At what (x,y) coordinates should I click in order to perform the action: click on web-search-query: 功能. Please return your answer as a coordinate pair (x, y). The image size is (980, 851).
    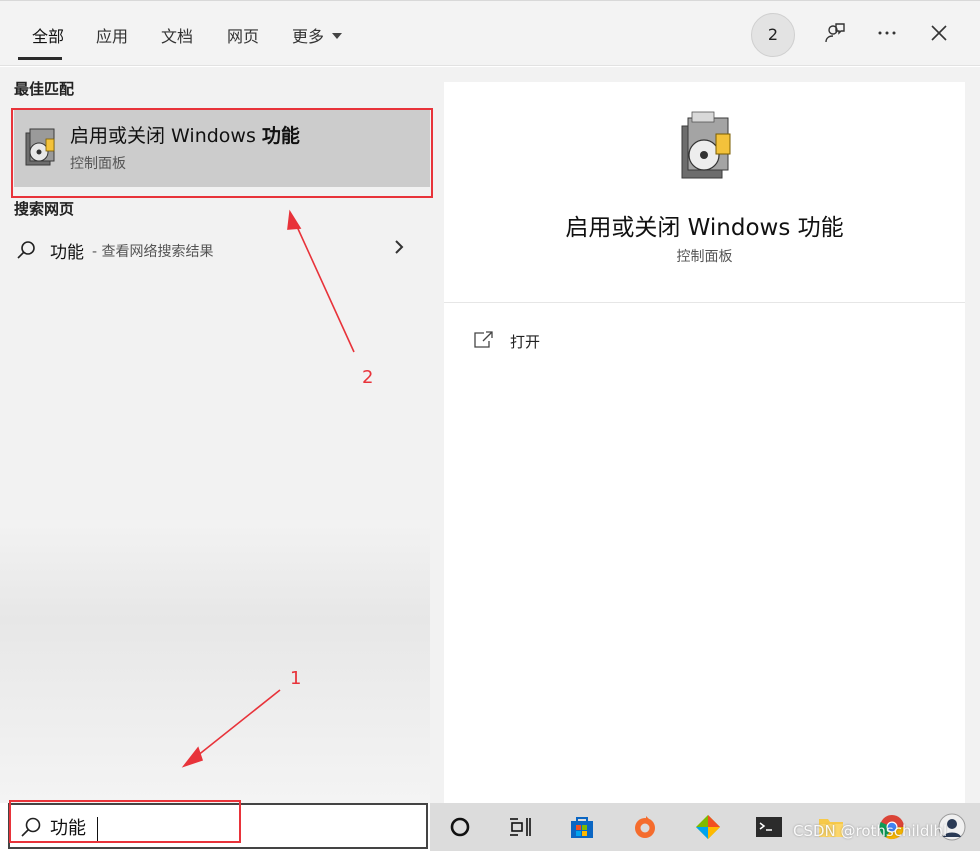
    Looking at the image, I should click on (67, 253).